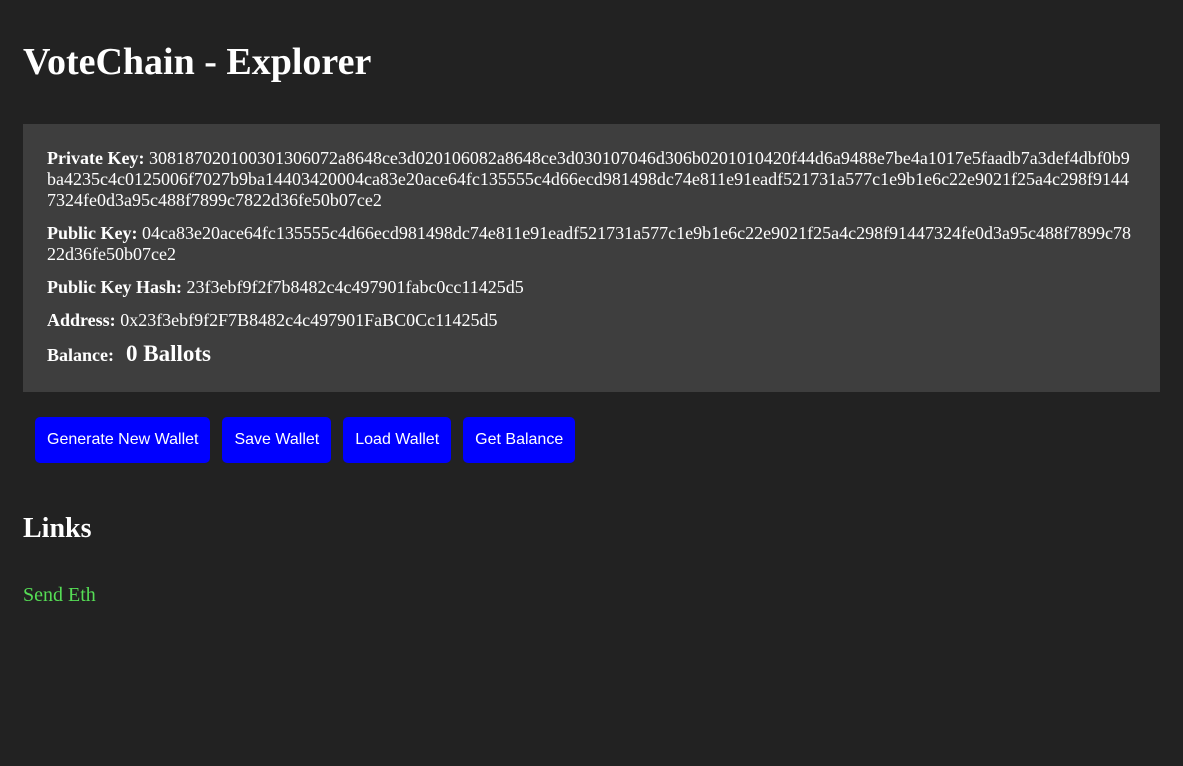 This screenshot has width=1183, height=766. Describe the element at coordinates (80, 355) in the screenshot. I see `balance-label: Balance:` at that location.